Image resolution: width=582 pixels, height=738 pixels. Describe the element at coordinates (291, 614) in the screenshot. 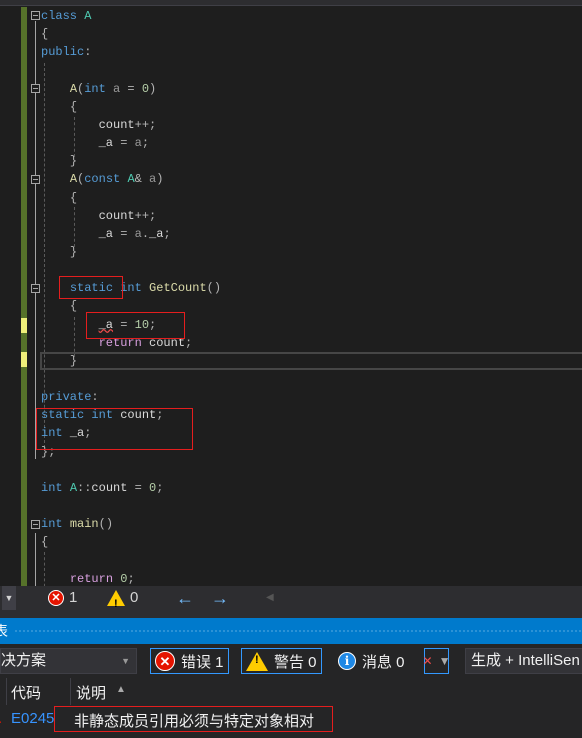

I see `splitter` at that location.